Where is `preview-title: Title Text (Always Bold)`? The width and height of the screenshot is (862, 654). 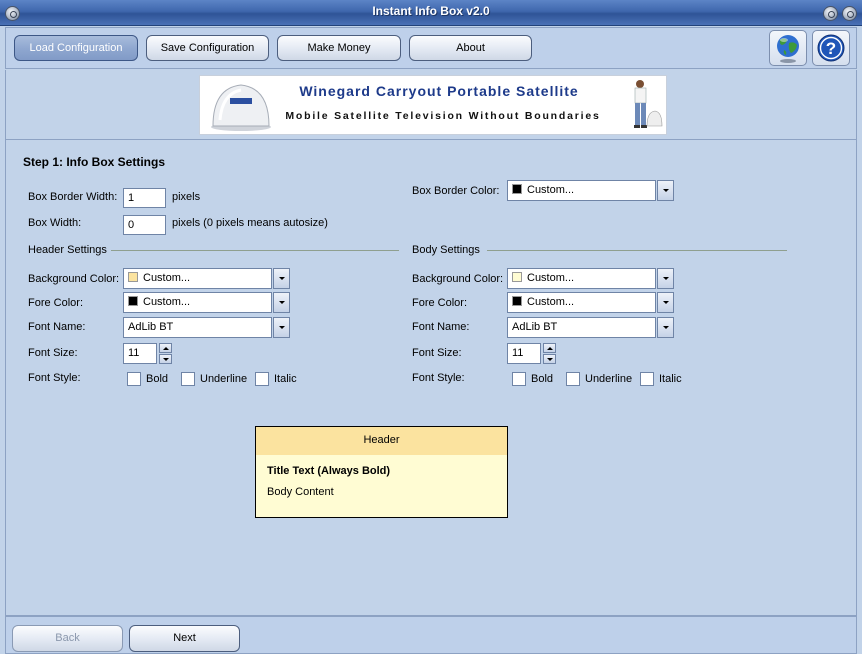
preview-title: Title Text (Always Bold) is located at coordinates (329, 471).